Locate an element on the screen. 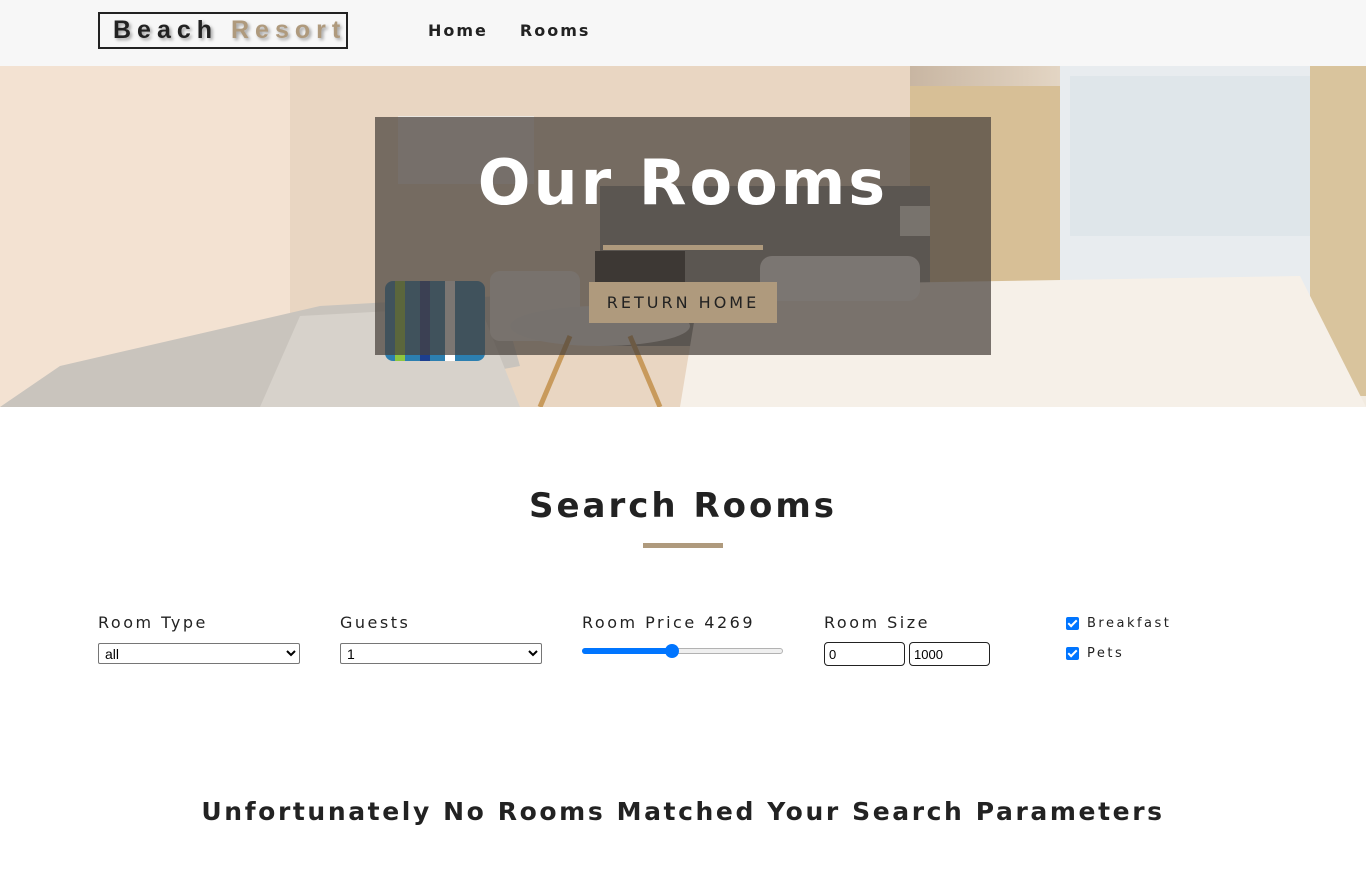 This screenshot has height=896, width=1366. breakfast-checkbox is located at coordinates (1072, 623).